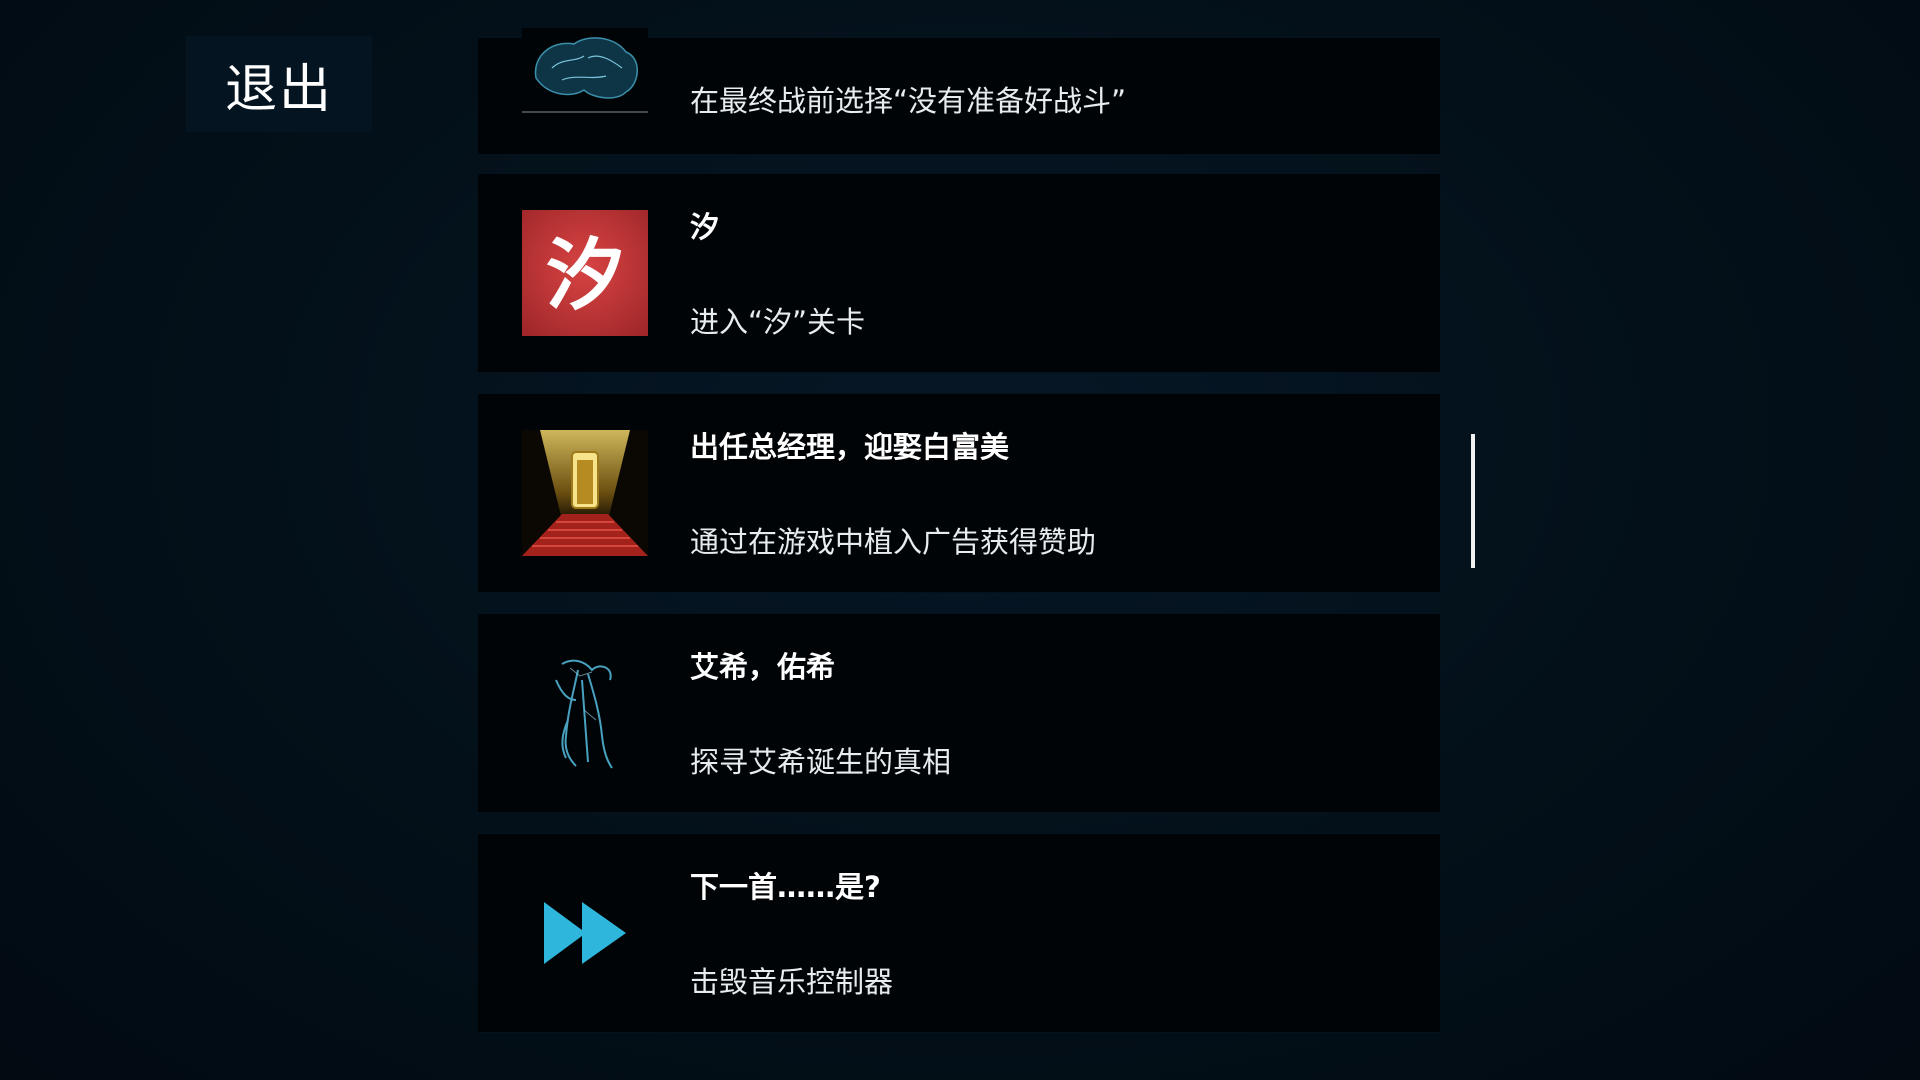 The height and width of the screenshot is (1080, 1920). Describe the element at coordinates (763, 667) in the screenshot. I see `achievement-title: 艾希，佑希` at that location.